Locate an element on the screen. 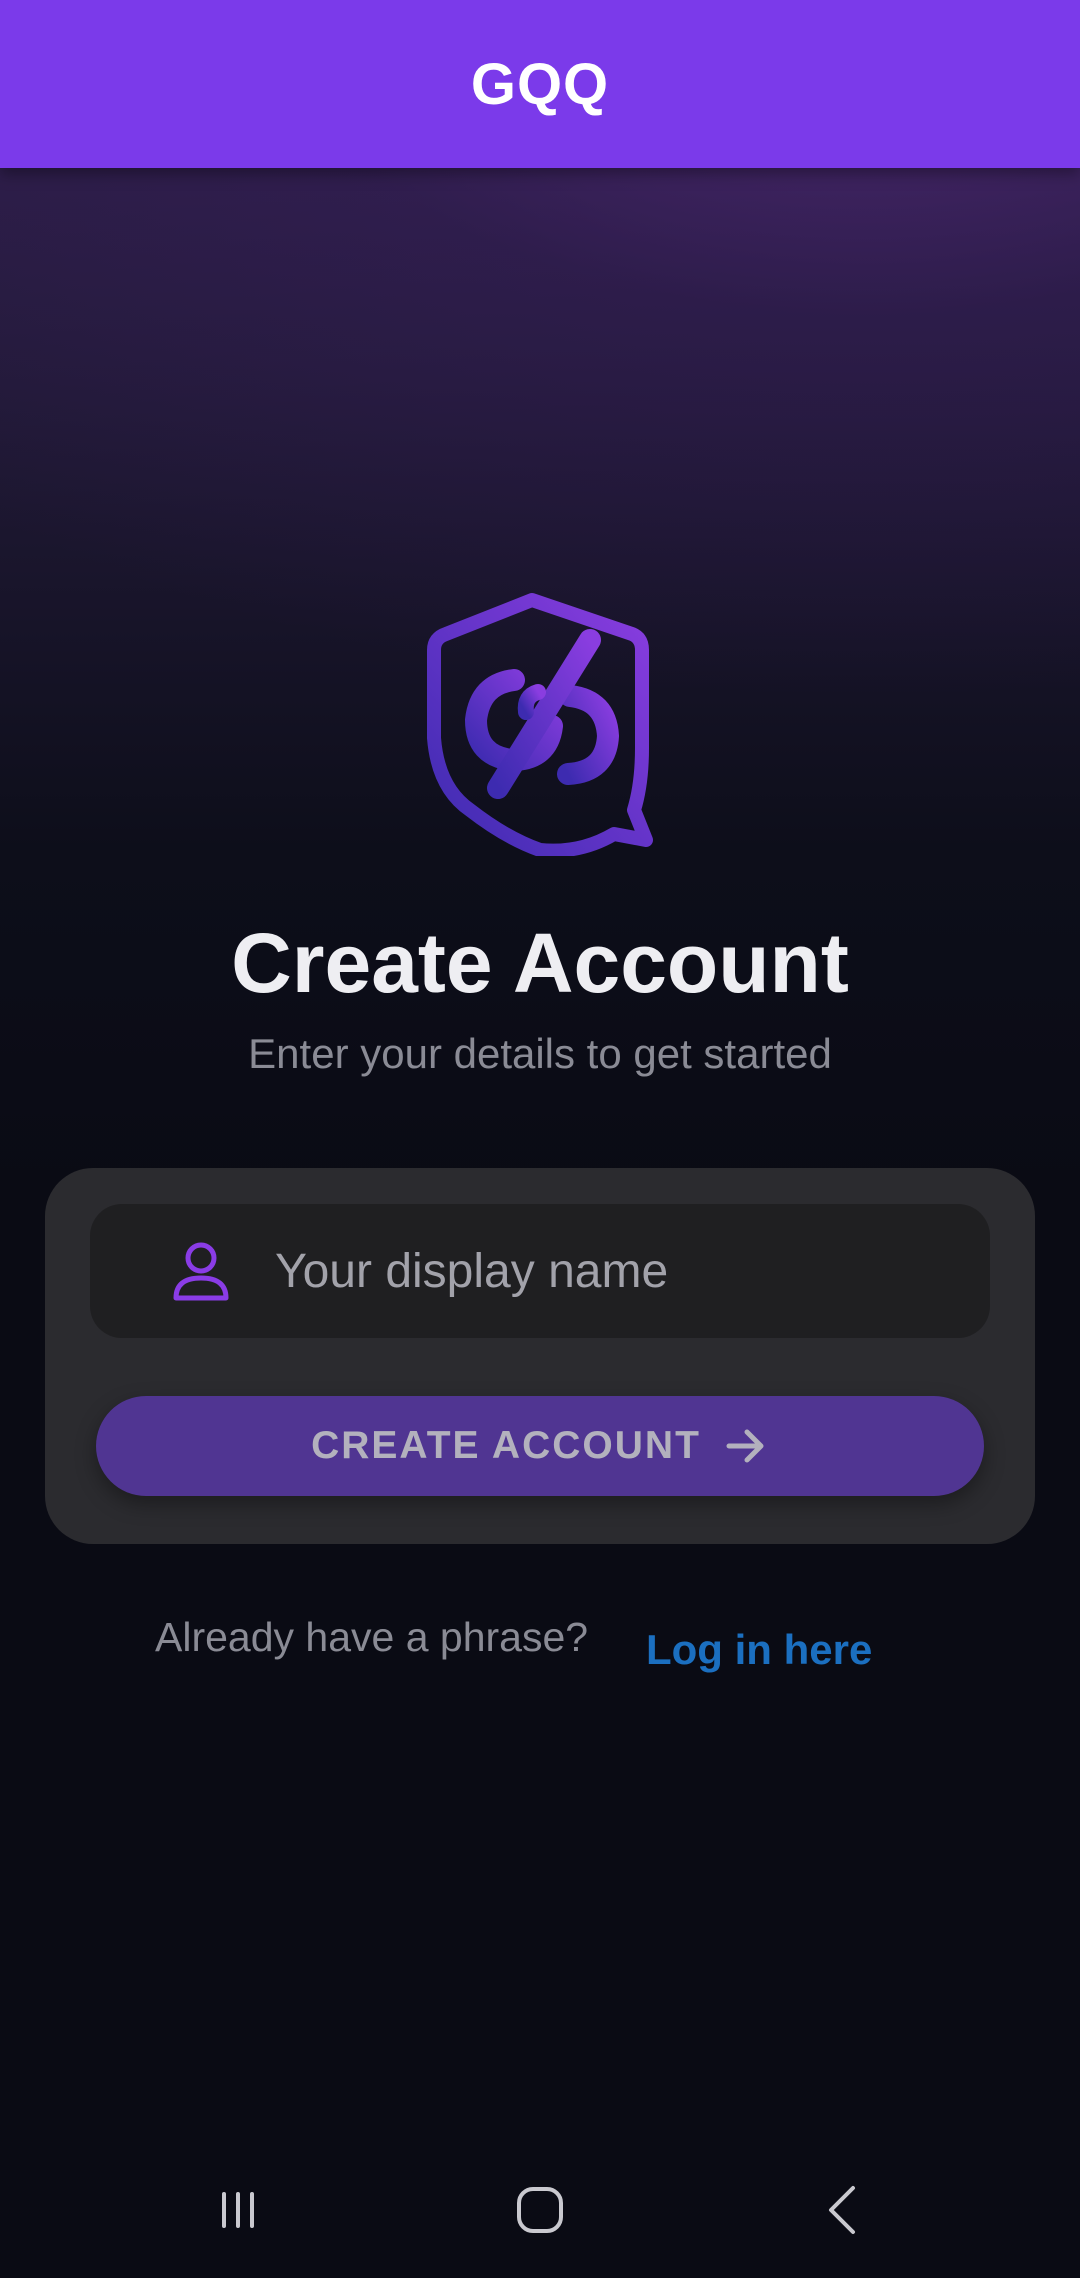  recent-apps-icon is located at coordinates (238, 2210).